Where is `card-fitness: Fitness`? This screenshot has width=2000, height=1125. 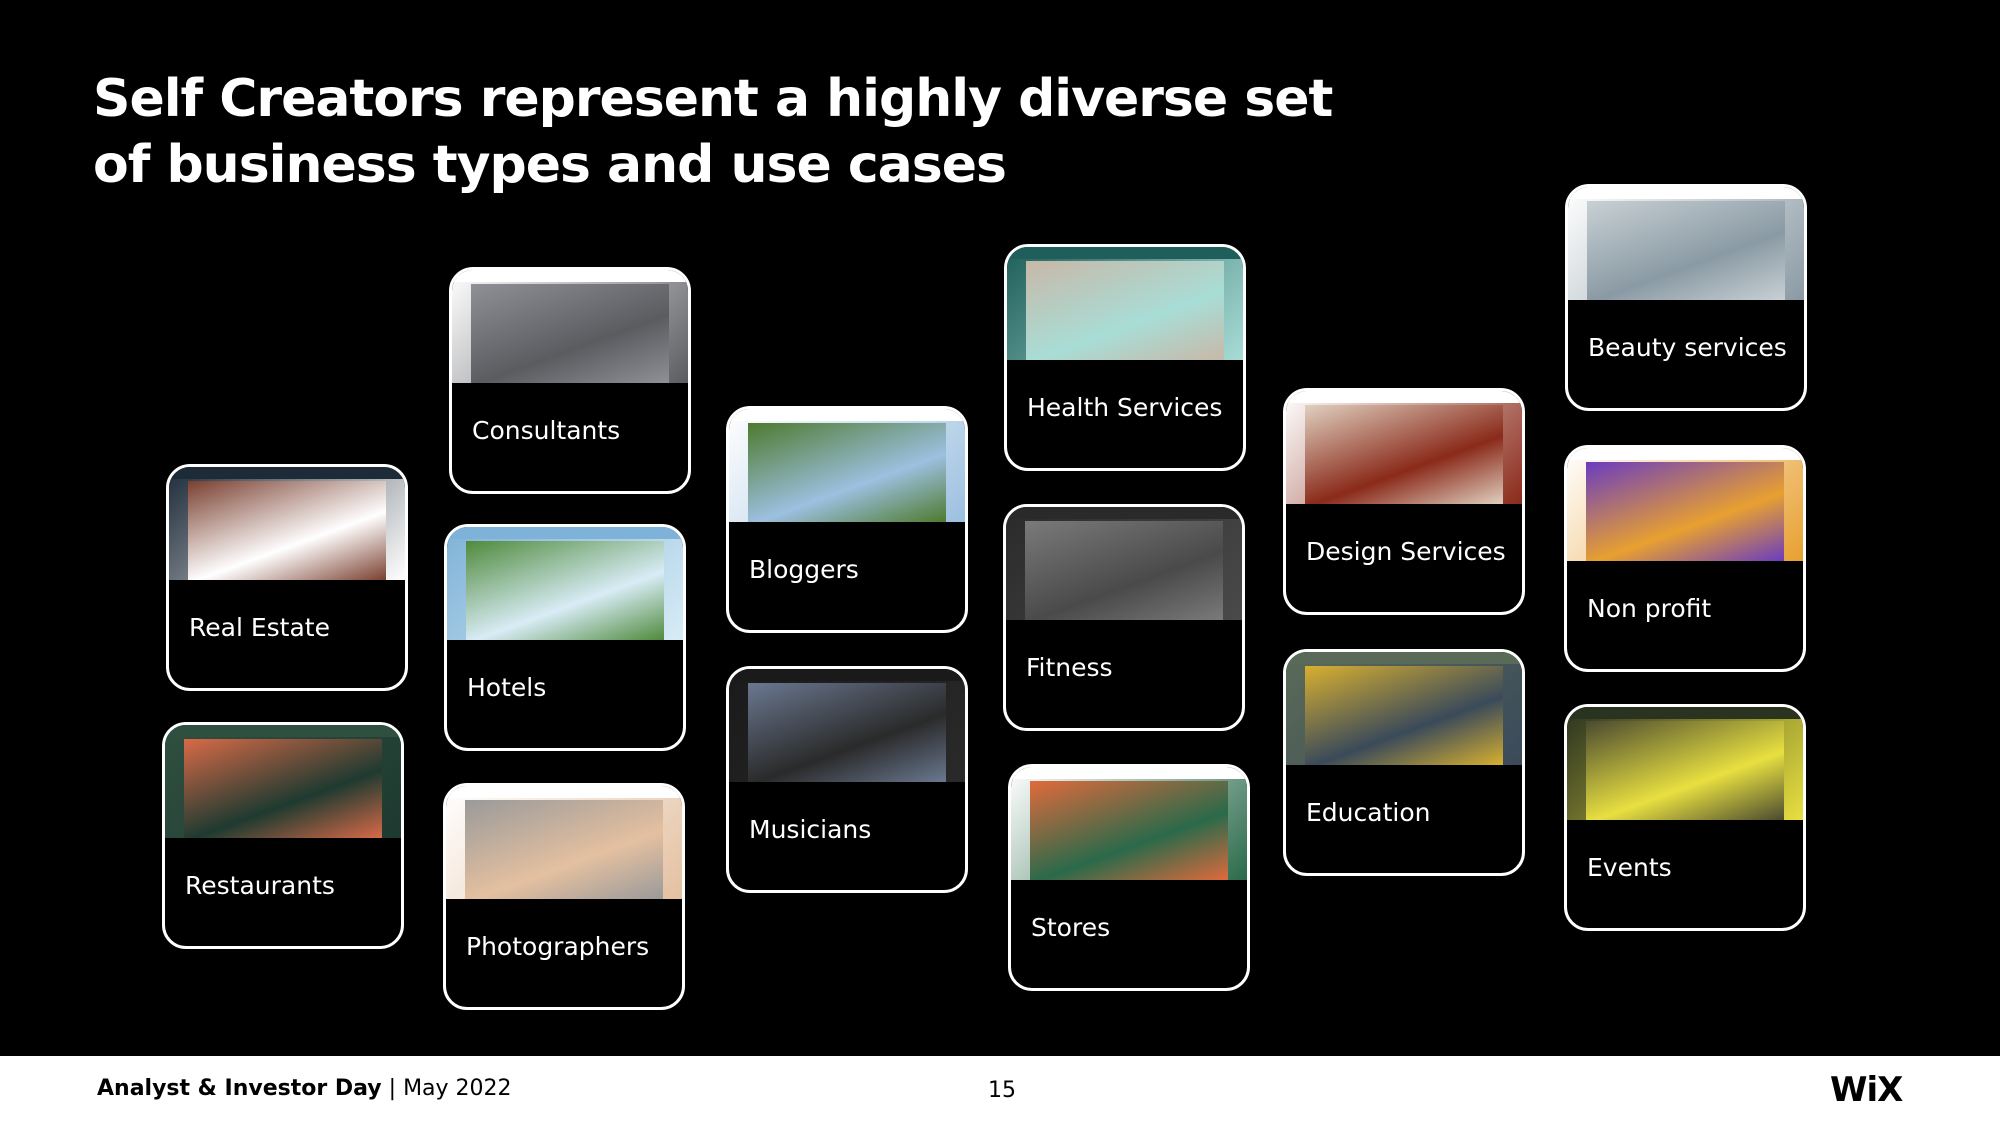
card-fitness: Fitness is located at coordinates (1124, 617).